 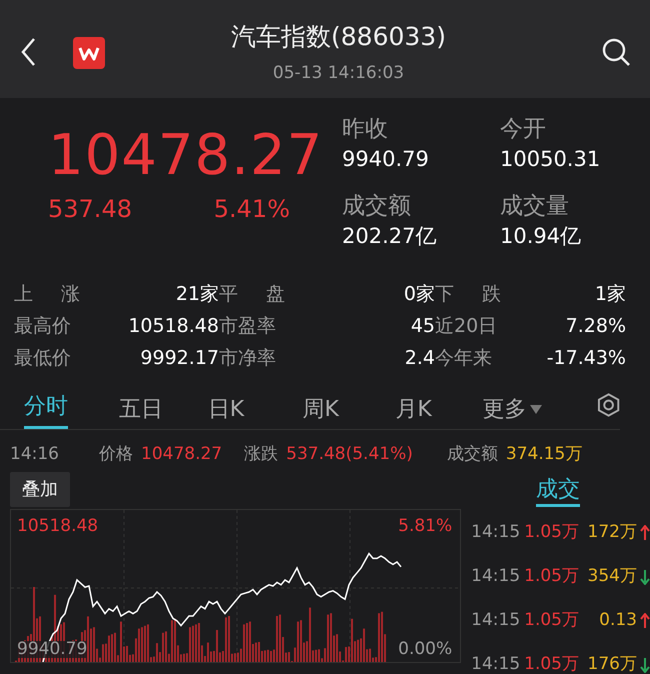 What do you see at coordinates (40, 489) in the screenshot?
I see `overlay-button: 叠加` at bounding box center [40, 489].